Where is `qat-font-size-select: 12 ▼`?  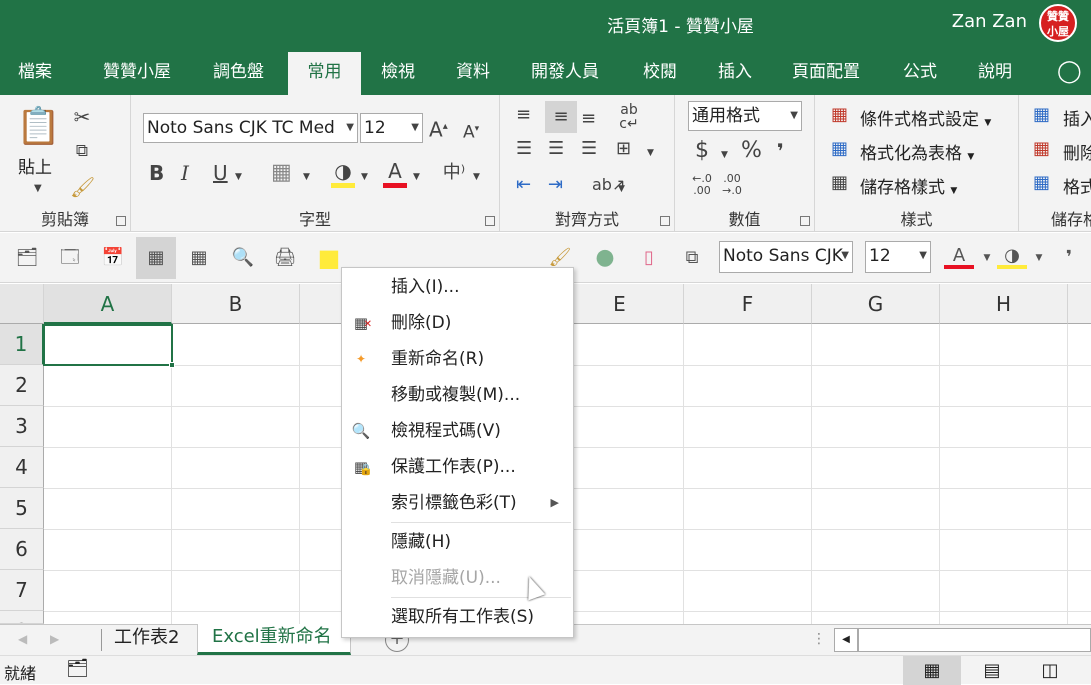
qat-font-size-select: 12 ▼ is located at coordinates (898, 257).